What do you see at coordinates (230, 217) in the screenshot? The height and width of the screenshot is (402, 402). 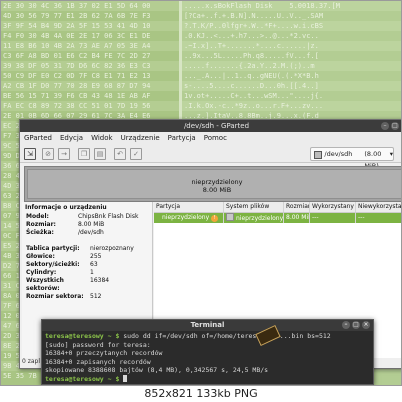 I see `filesystem-color-icon` at bounding box center [230, 217].